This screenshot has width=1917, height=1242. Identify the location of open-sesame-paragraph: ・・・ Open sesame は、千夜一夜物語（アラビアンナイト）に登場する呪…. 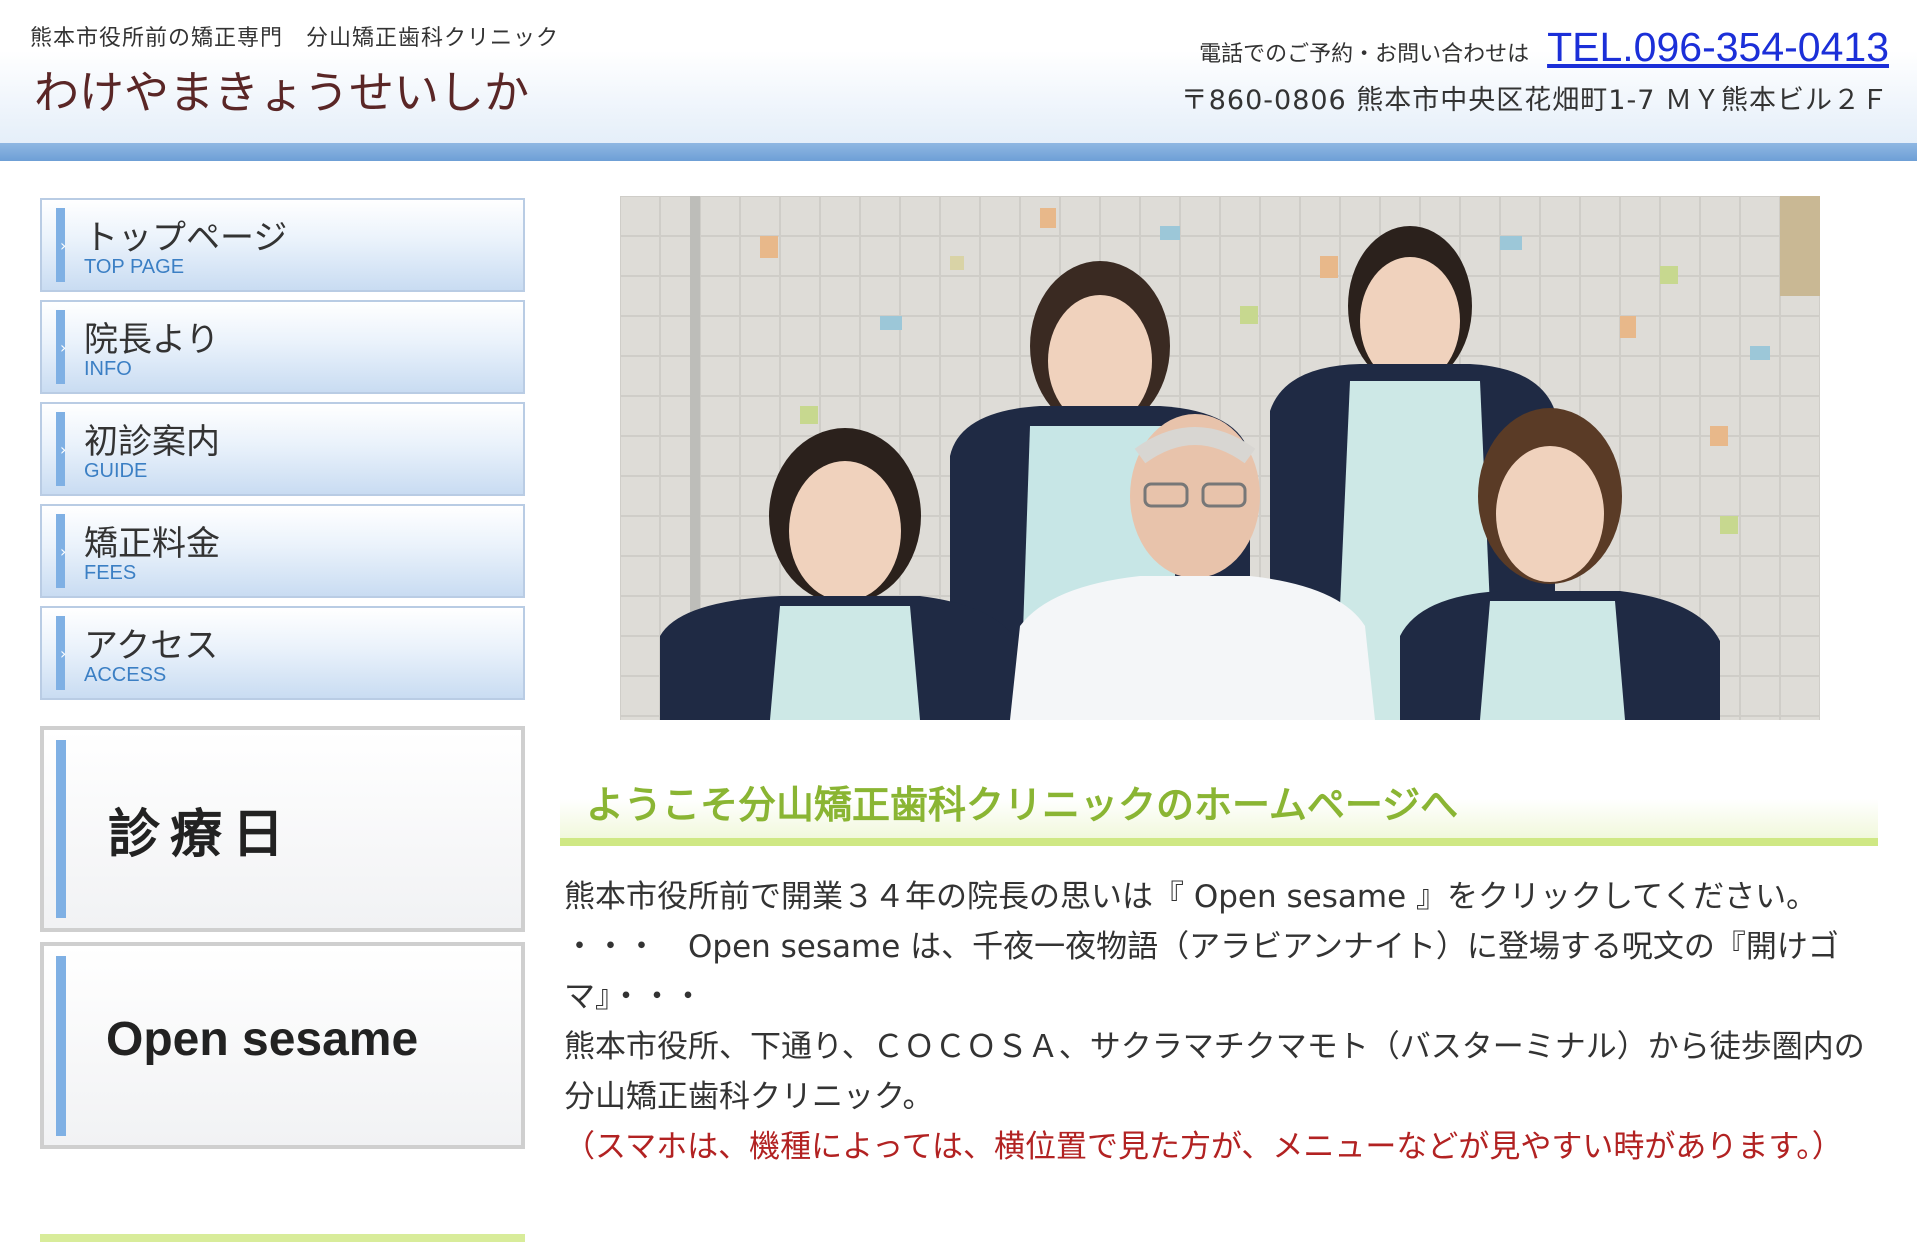
(1201, 972).